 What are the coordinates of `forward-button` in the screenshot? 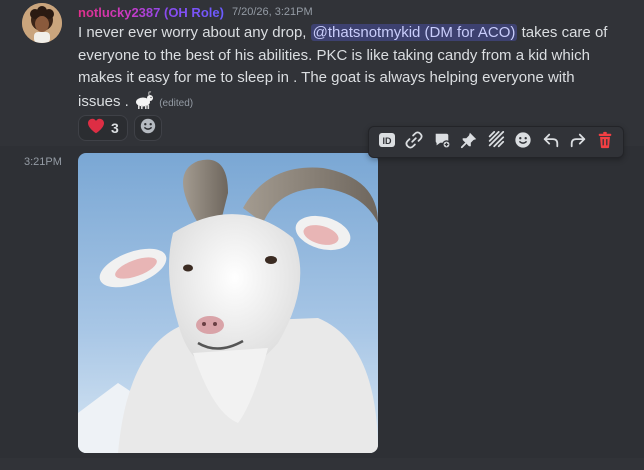 It's located at (578, 142).